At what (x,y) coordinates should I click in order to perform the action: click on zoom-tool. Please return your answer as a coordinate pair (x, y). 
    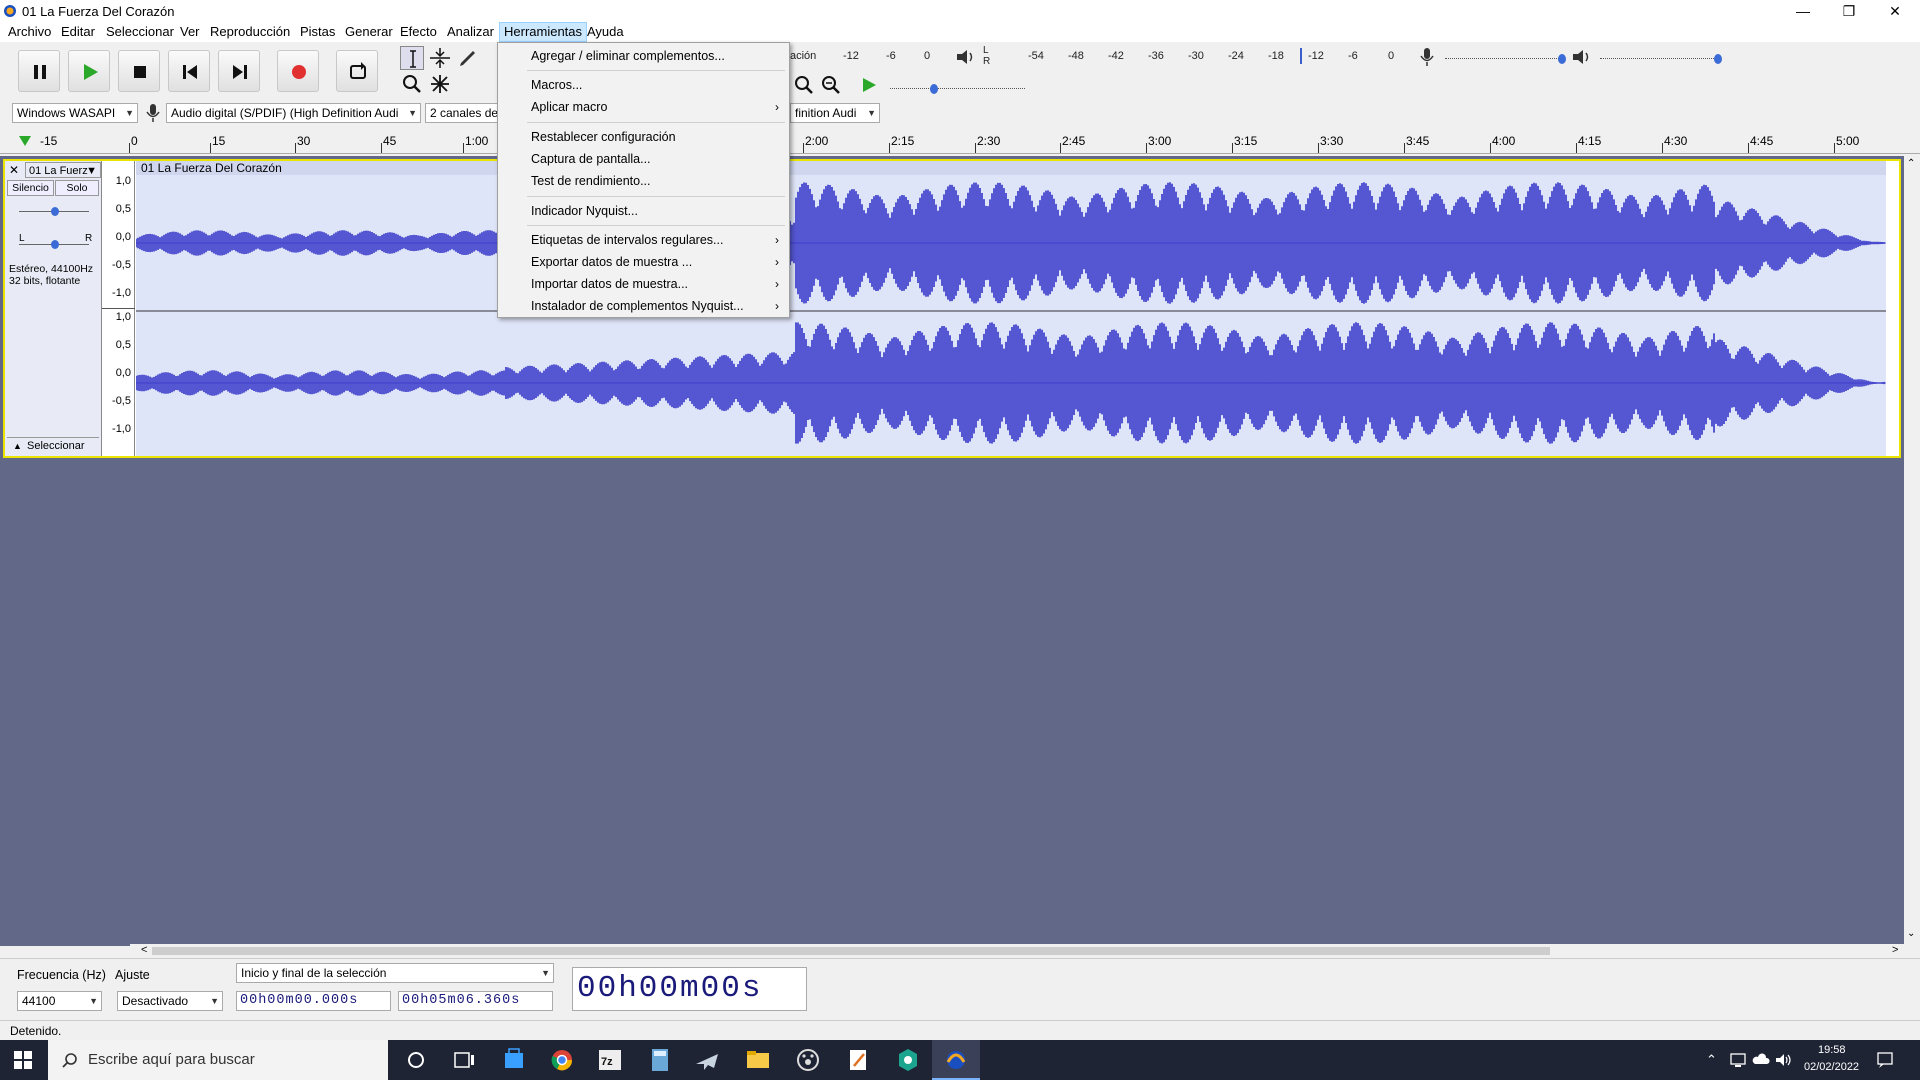
    Looking at the image, I should click on (412, 84).